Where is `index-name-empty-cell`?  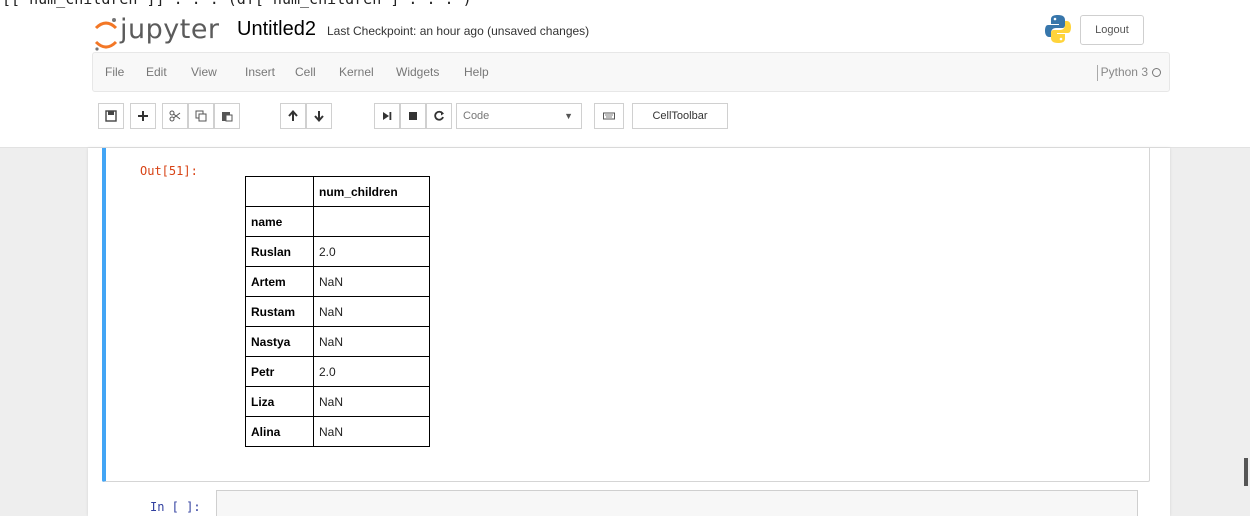
index-name-empty-cell is located at coordinates (371, 221).